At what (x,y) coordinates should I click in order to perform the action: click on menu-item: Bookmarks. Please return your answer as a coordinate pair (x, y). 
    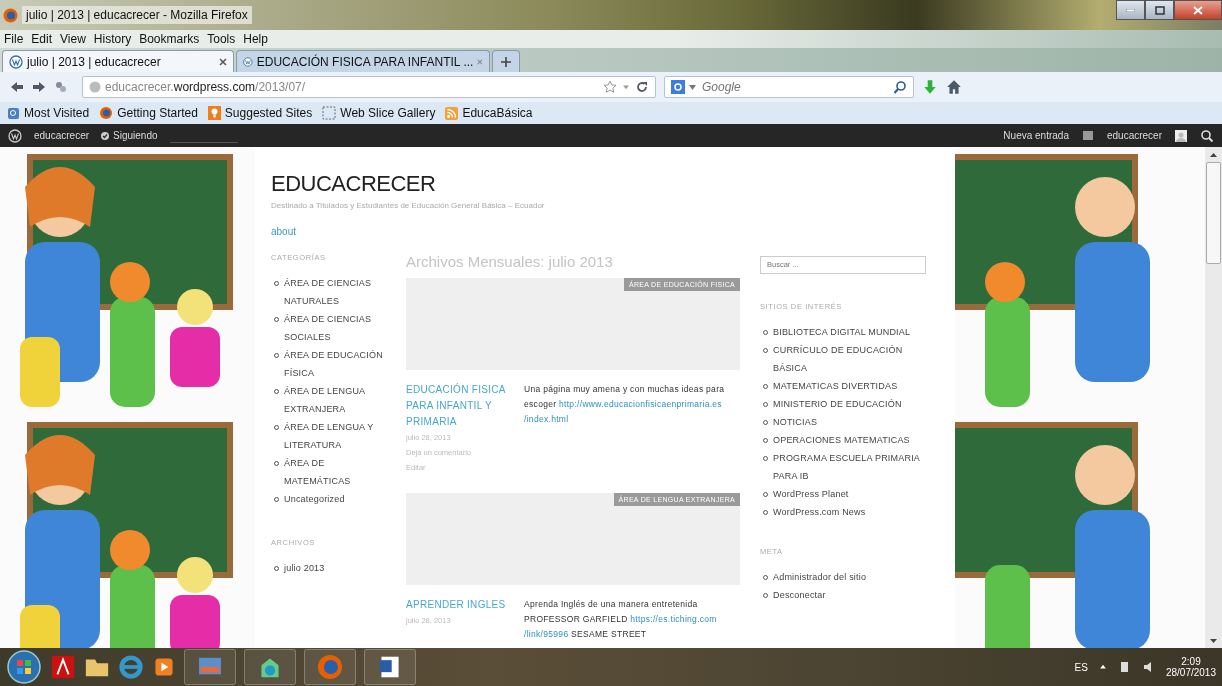
    Looking at the image, I should click on (169, 39).